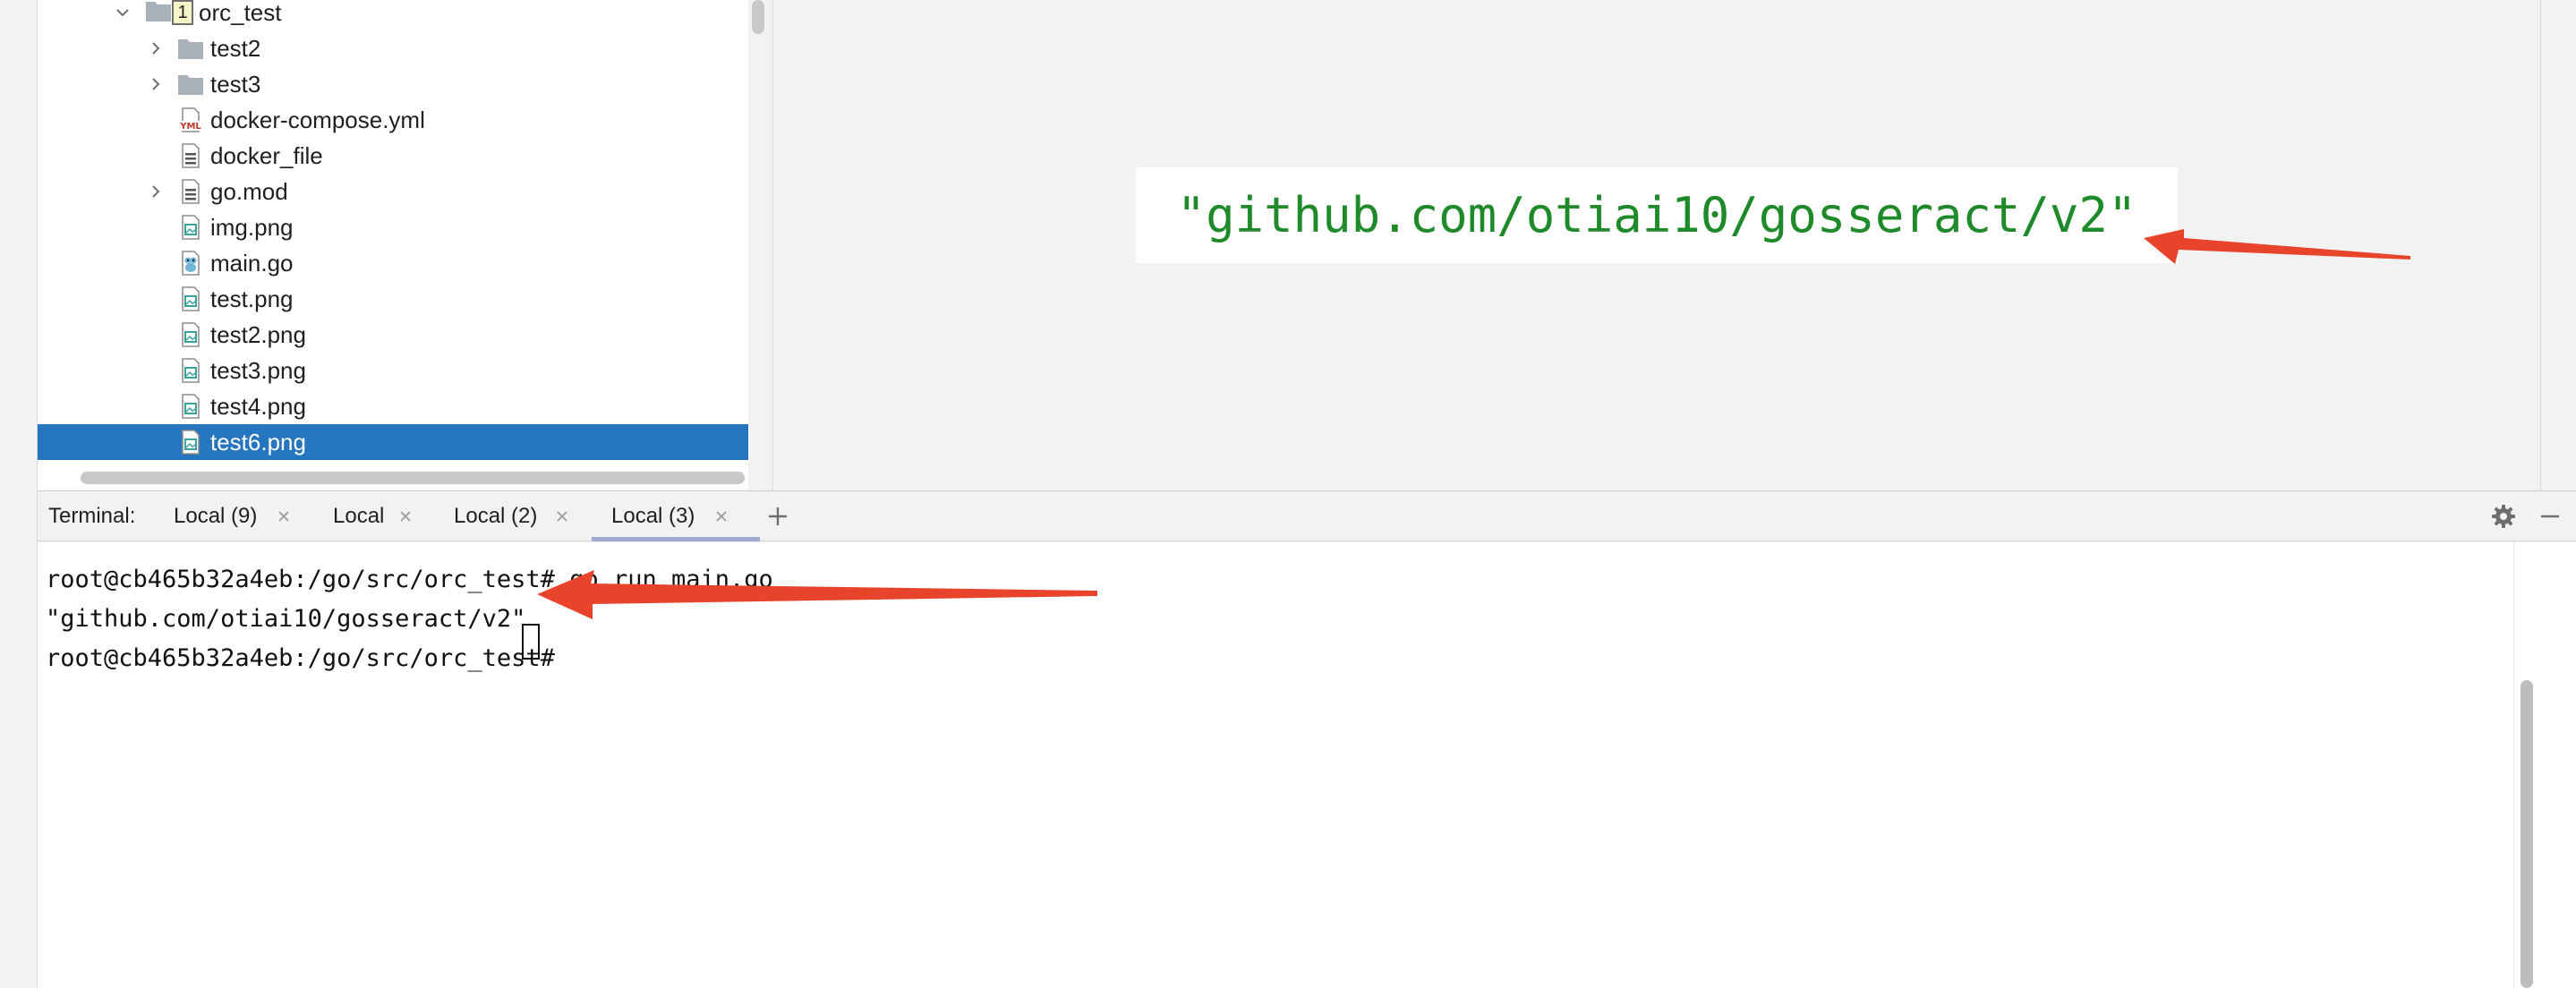 This screenshot has height=988, width=2576. What do you see at coordinates (393, 442) in the screenshot?
I see `tree-row-file-selected: test6.png` at bounding box center [393, 442].